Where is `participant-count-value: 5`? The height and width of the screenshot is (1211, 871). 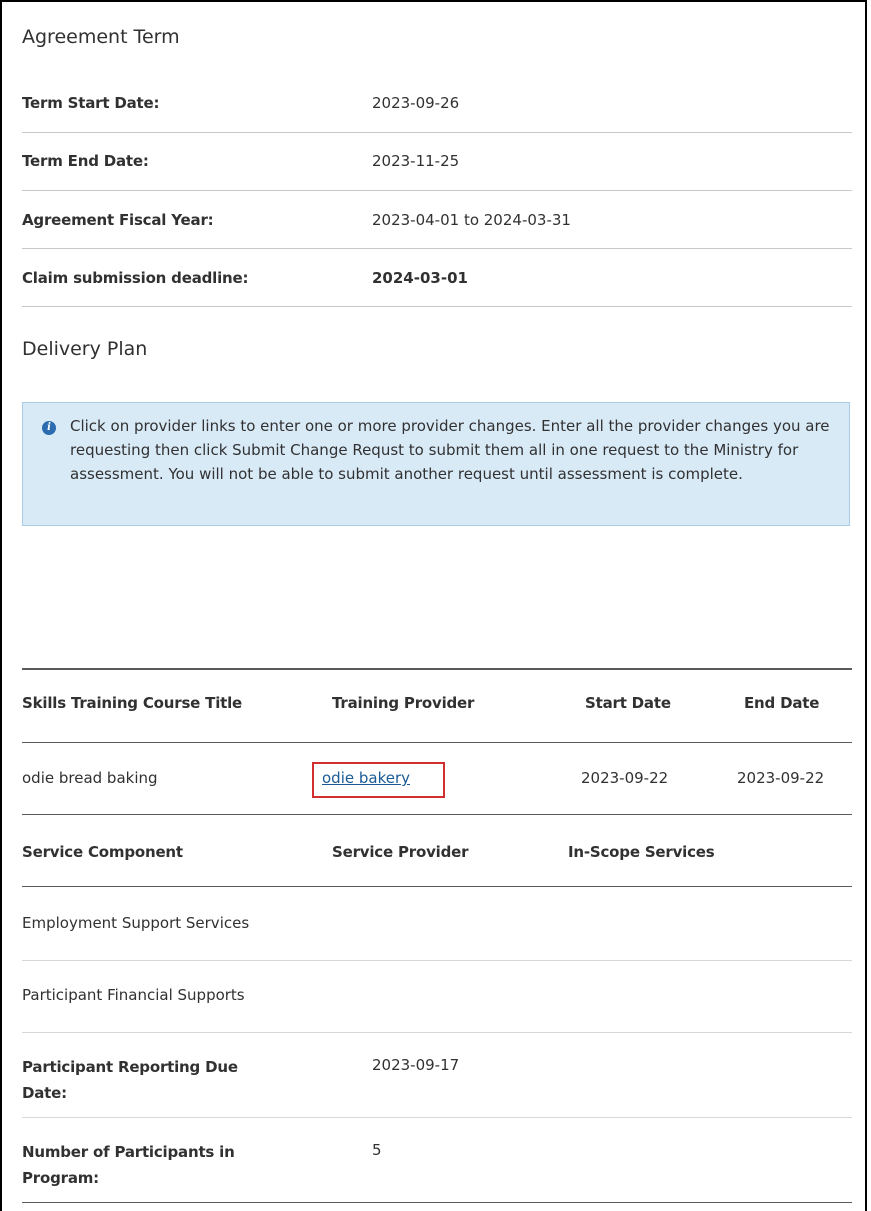 participant-count-value: 5 is located at coordinates (377, 1150).